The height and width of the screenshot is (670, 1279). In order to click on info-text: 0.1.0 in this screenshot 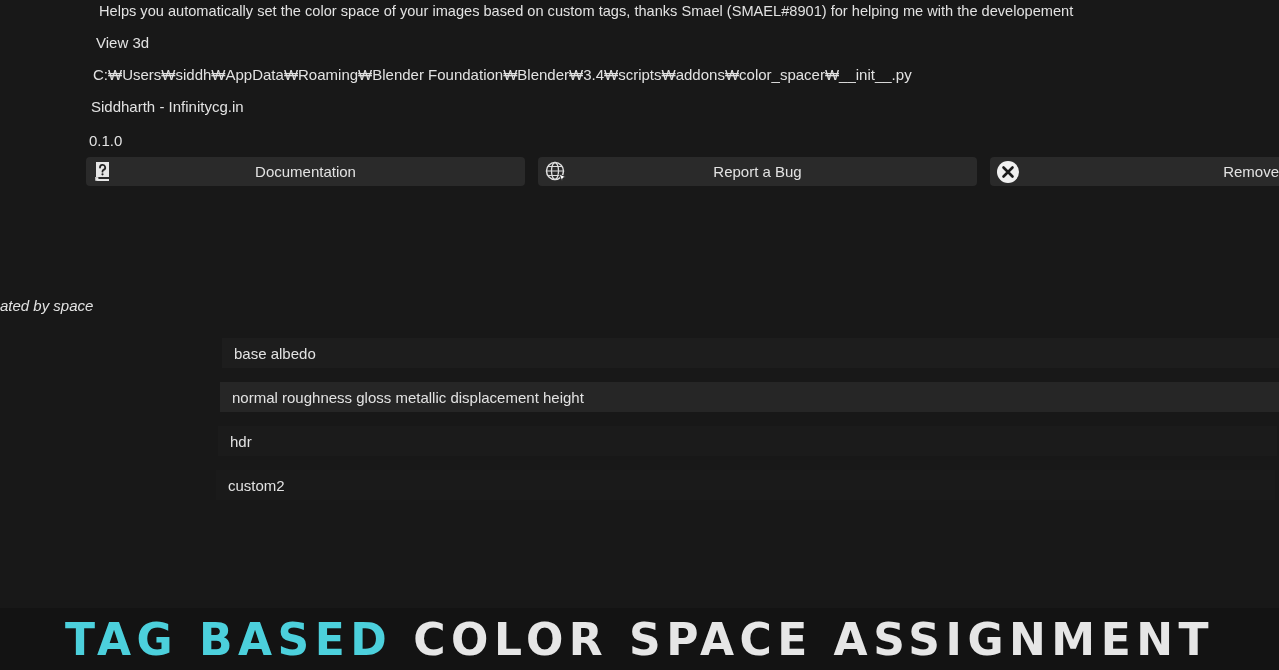, I will do `click(106, 141)`.